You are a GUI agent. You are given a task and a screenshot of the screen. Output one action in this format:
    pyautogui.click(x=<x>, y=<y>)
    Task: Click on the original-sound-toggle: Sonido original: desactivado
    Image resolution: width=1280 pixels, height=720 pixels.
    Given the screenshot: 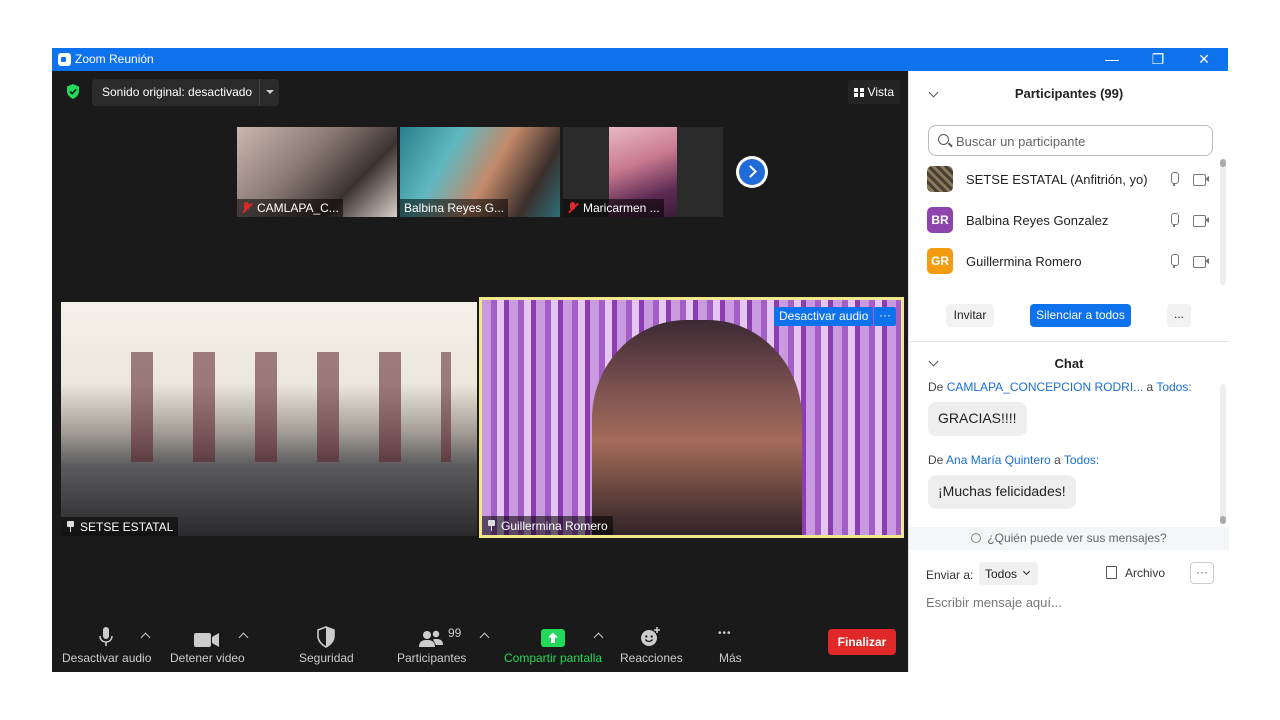 What is the action you would take?
    pyautogui.click(x=185, y=92)
    